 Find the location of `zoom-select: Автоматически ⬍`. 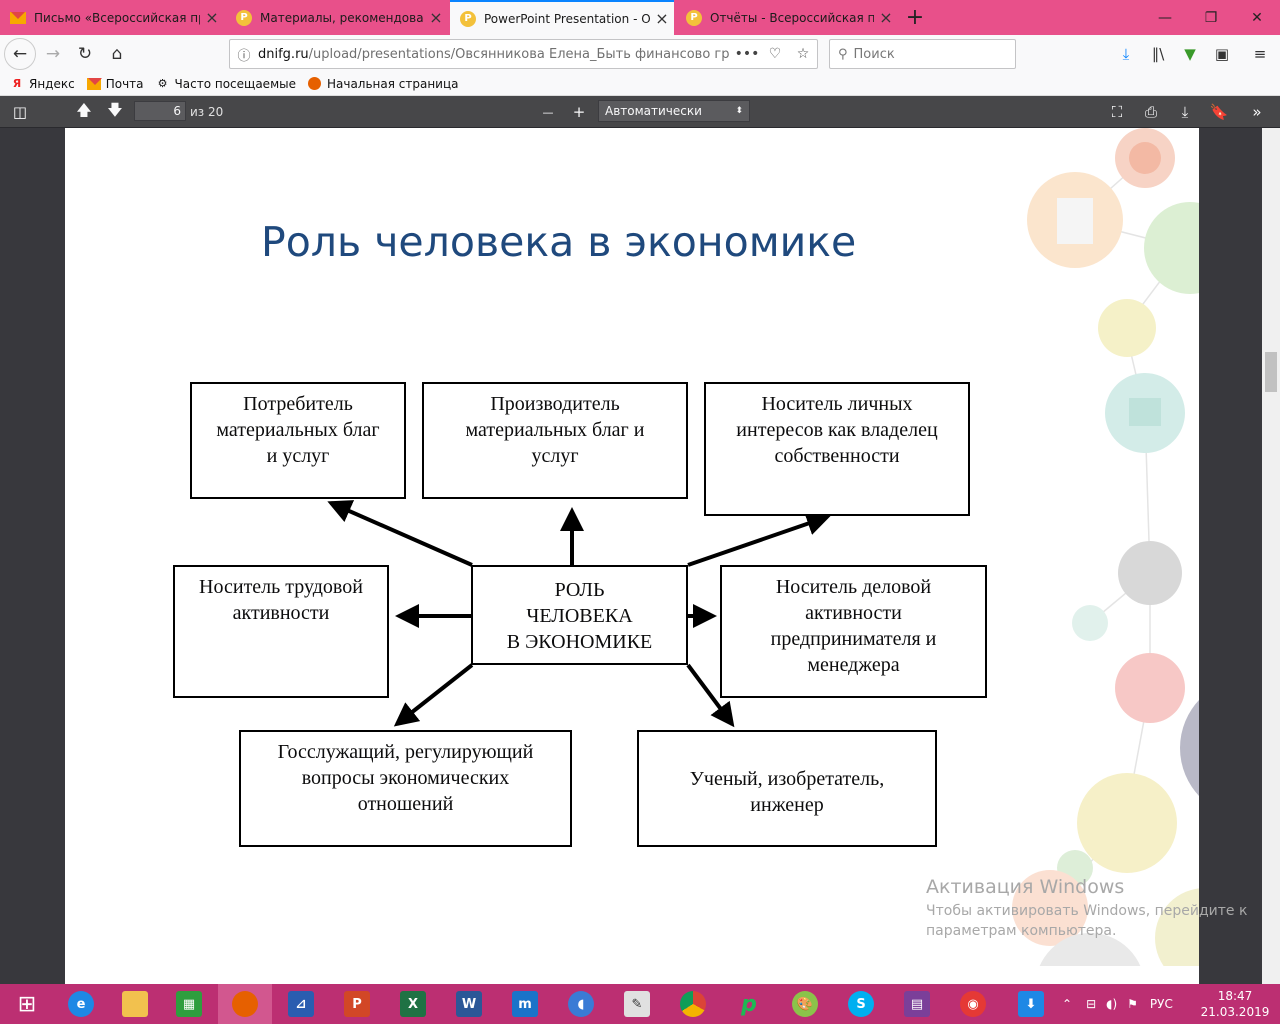

zoom-select: Автоматически ⬍ is located at coordinates (674, 111).